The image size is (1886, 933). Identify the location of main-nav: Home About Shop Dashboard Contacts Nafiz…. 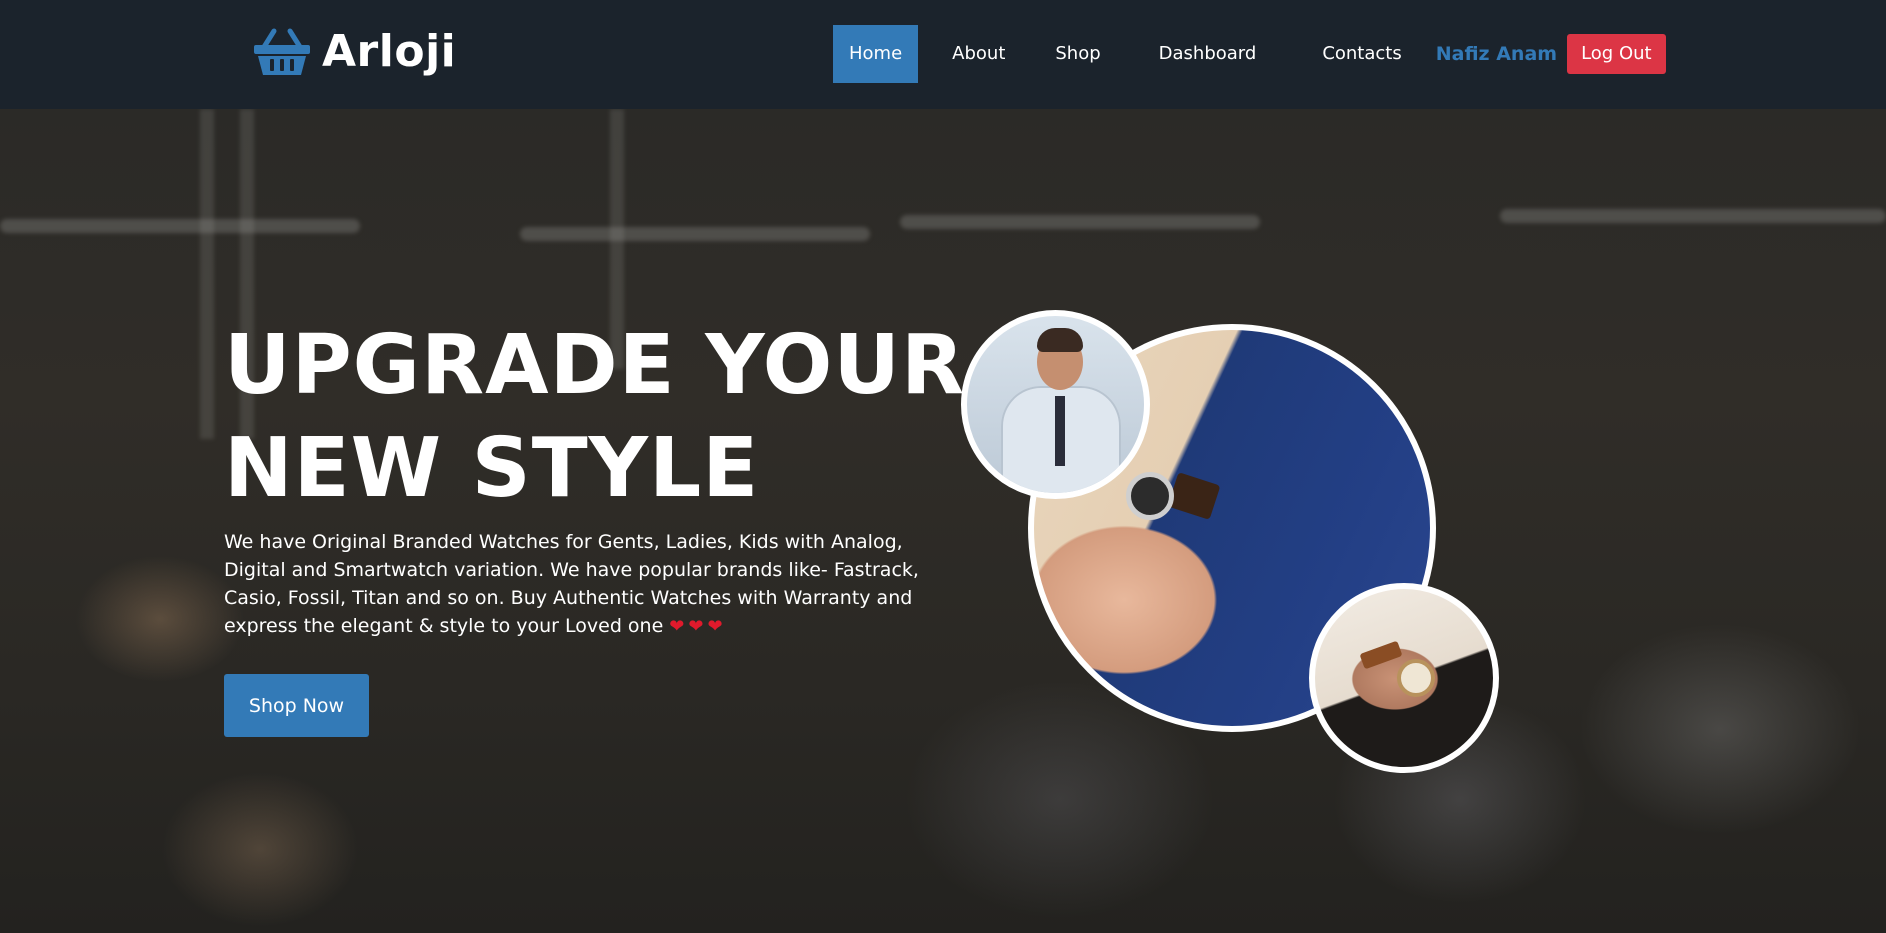
(1249, 54).